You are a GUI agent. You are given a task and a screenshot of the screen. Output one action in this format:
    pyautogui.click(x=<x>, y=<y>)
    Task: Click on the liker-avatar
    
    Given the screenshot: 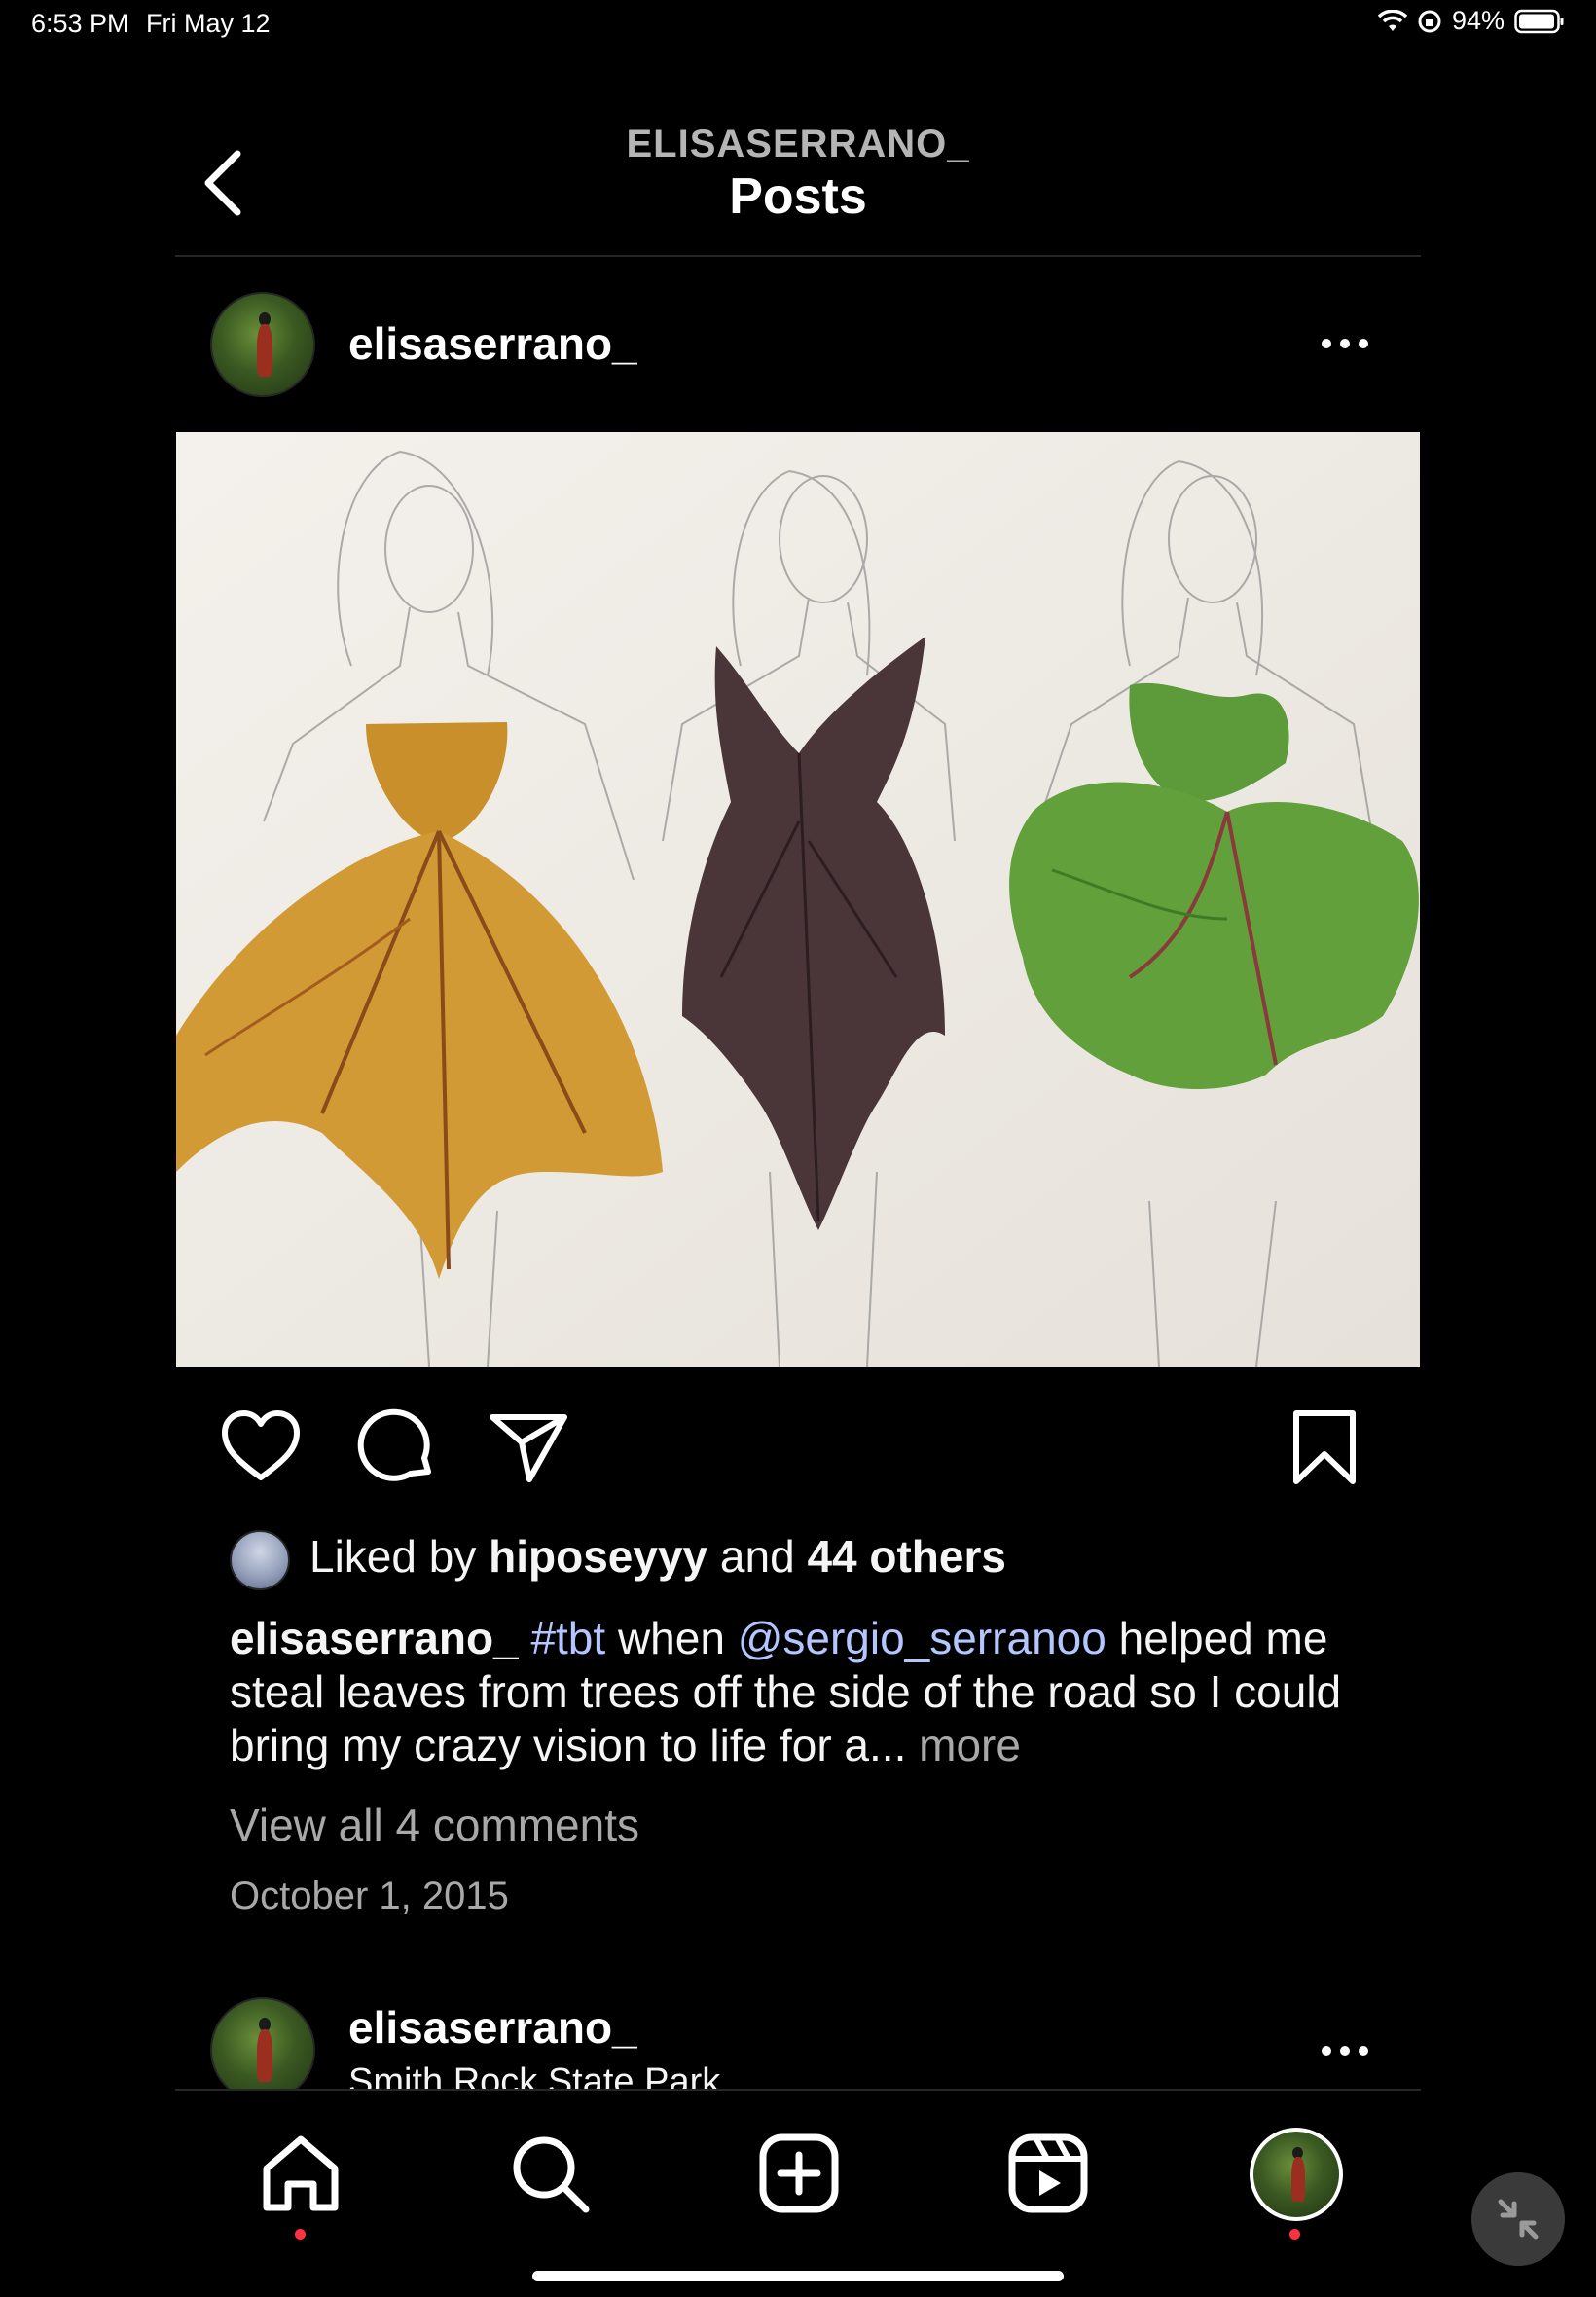 What is the action you would take?
    pyautogui.click(x=260, y=1560)
    